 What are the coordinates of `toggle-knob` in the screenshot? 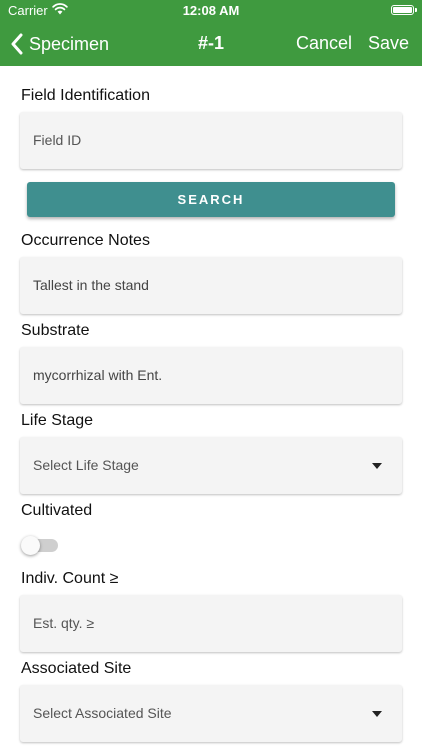 It's located at (30, 545).